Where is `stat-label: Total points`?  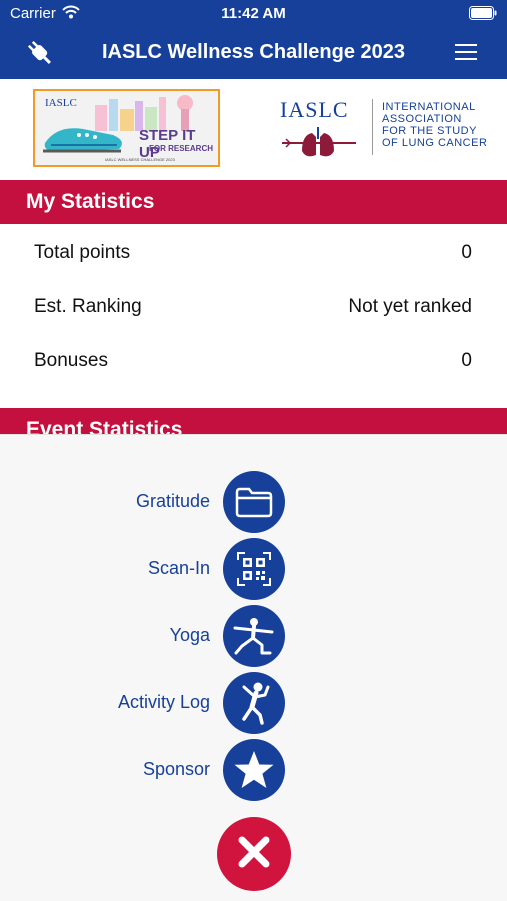 stat-label: Total points is located at coordinates (82, 252).